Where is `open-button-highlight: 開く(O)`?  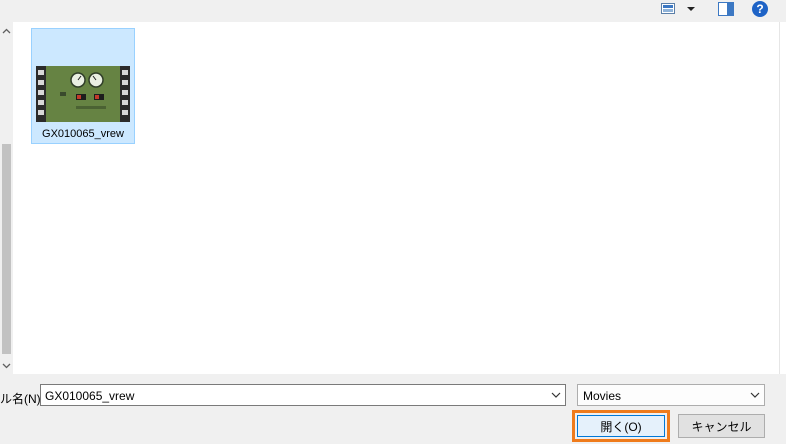 open-button-highlight: 開く(O) is located at coordinates (621, 426).